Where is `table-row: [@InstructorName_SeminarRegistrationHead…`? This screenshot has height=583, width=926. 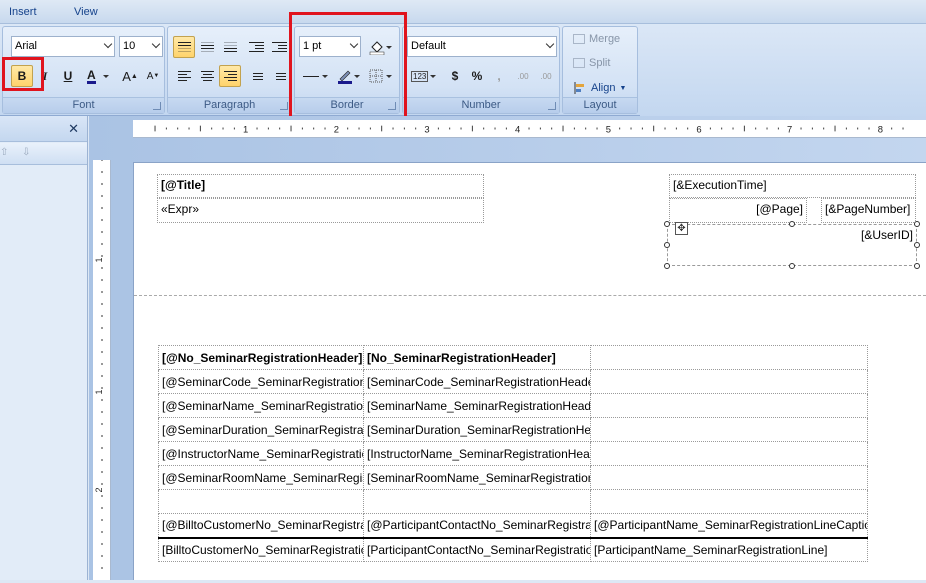
table-row: [@InstructorName_SeminarRegistrationHead… is located at coordinates (513, 453).